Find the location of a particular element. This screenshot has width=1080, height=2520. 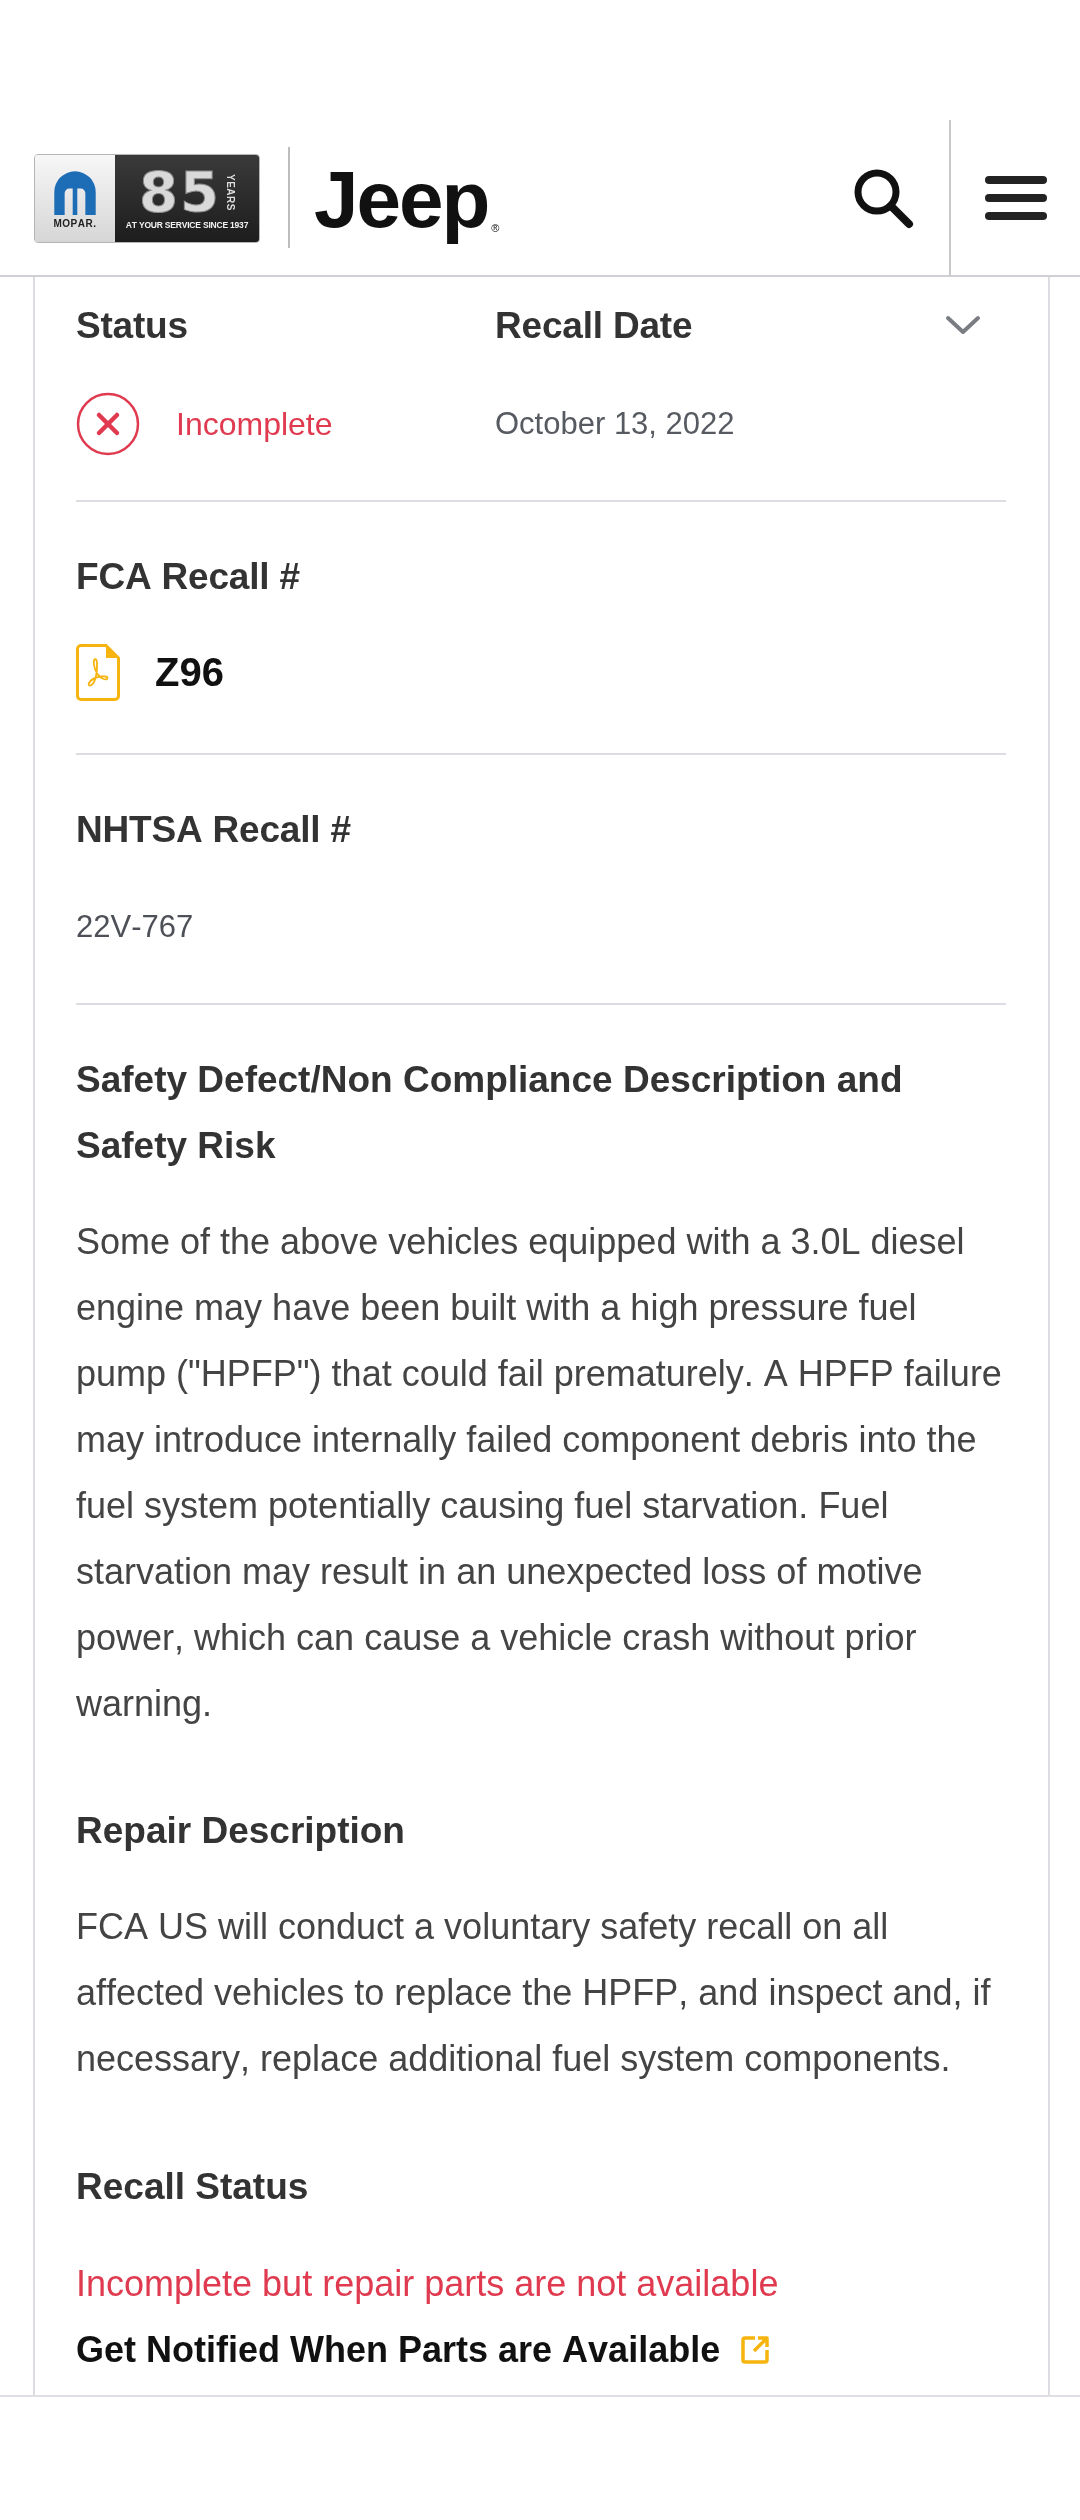

registered-mark: ® is located at coordinates (495, 228).